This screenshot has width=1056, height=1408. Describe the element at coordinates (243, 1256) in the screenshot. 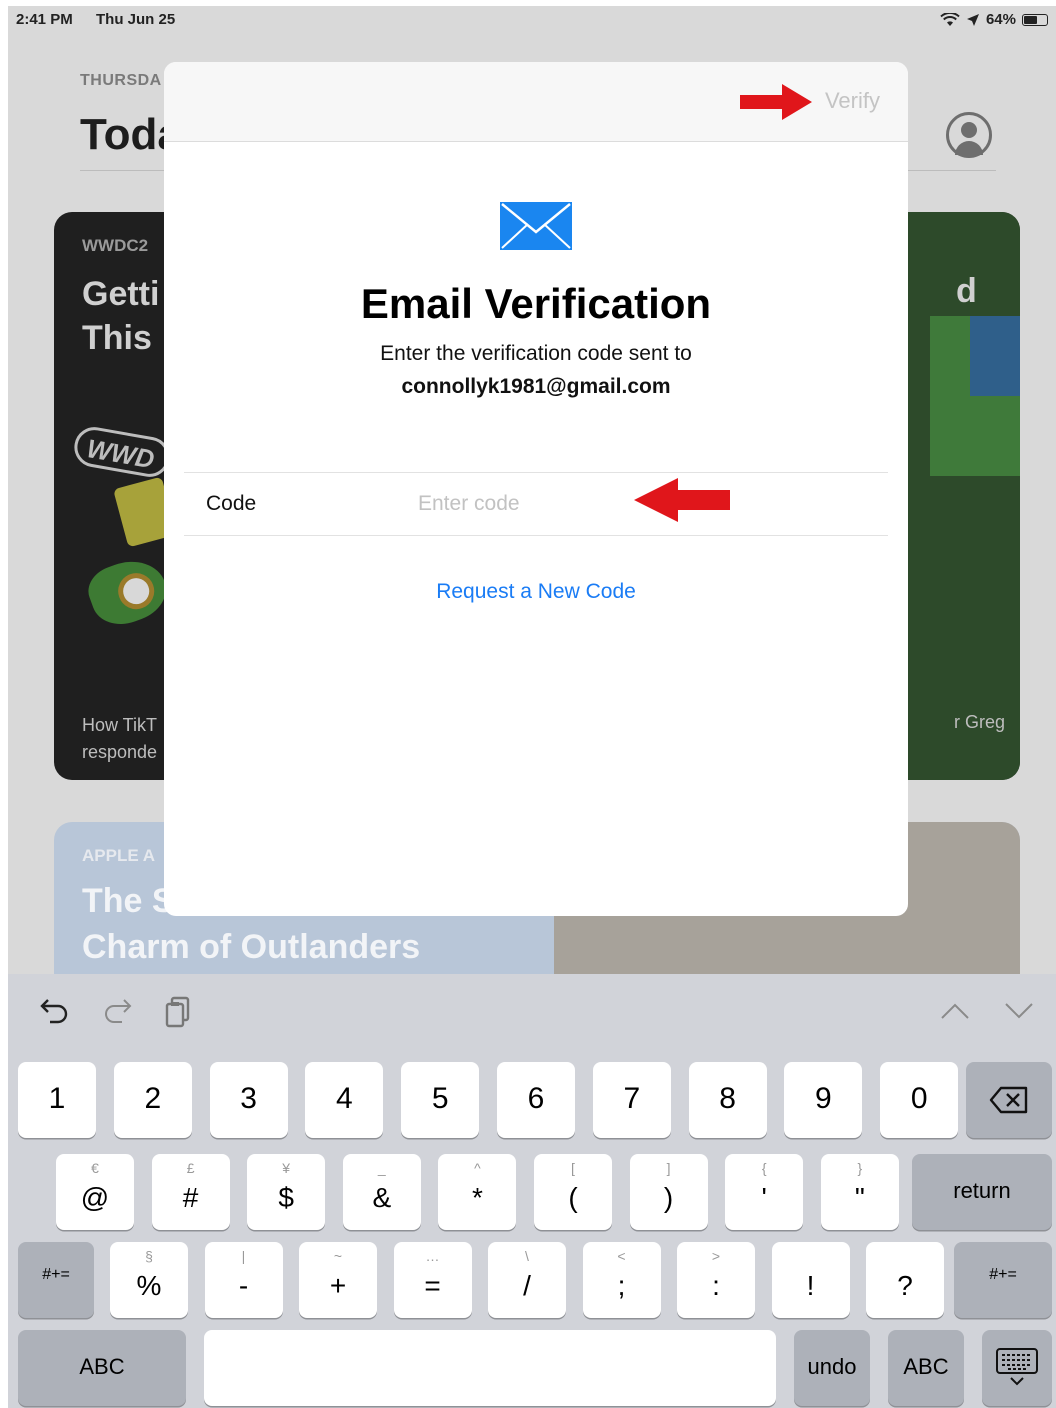

I see `key-alt-label: |` at that location.